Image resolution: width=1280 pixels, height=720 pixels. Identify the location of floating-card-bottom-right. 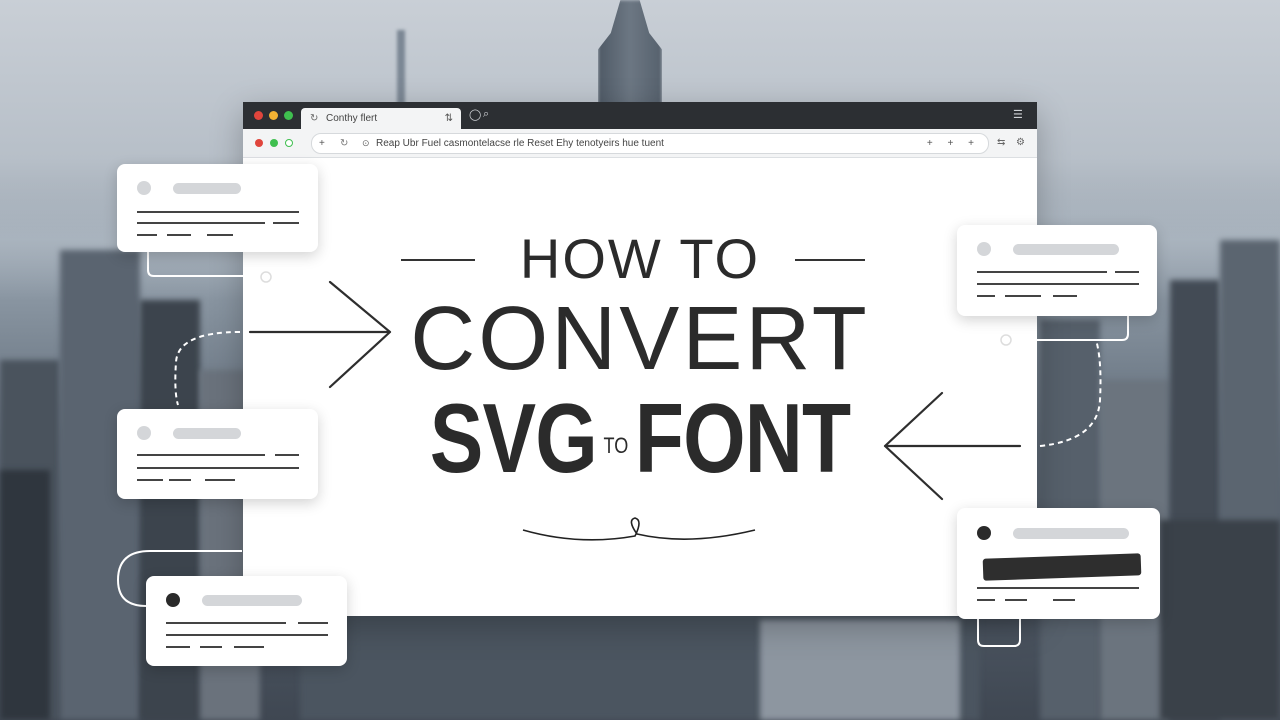
(1058, 563).